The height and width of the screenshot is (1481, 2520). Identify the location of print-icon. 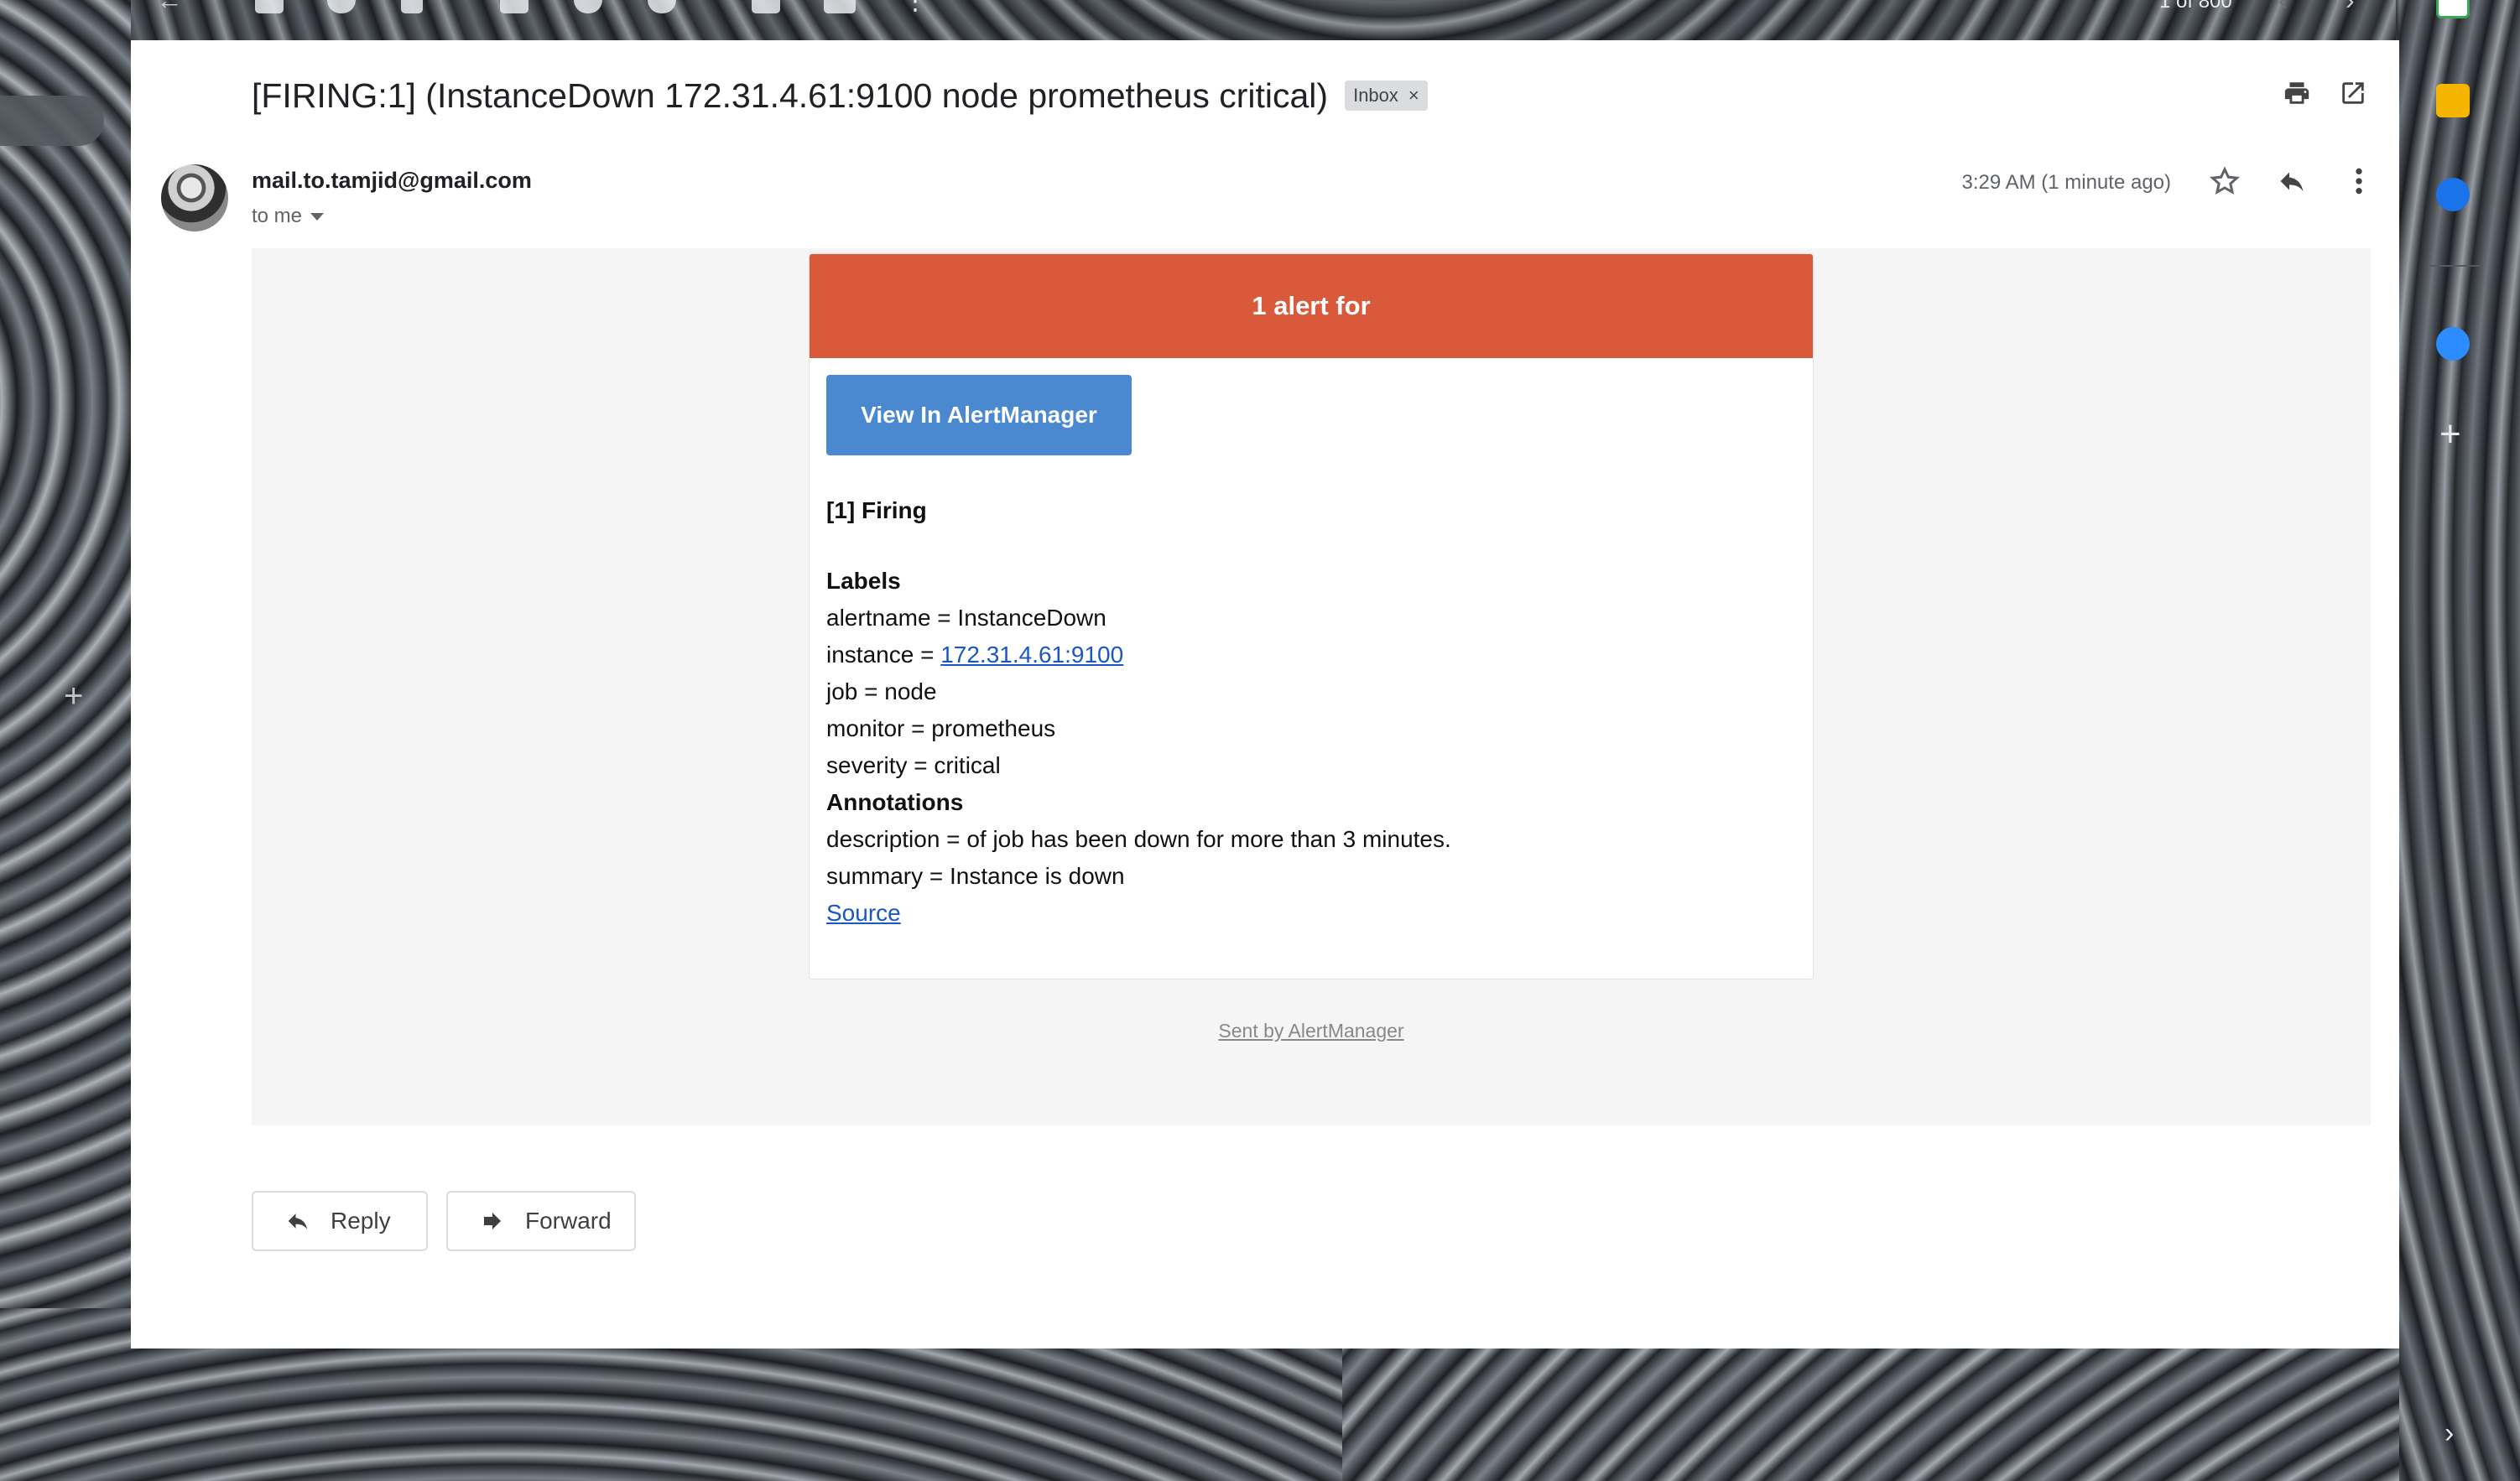
(2297, 93).